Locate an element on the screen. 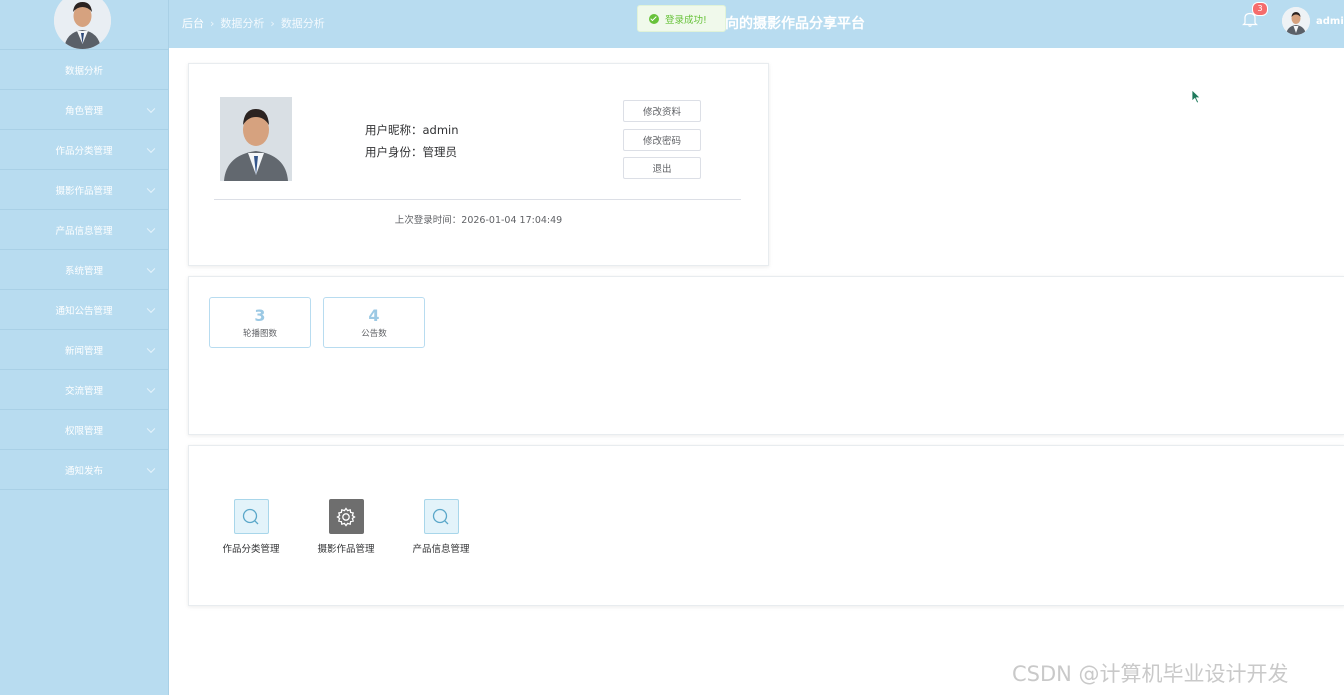 The height and width of the screenshot is (695, 1344). sidebar-item-label: 交流管理 is located at coordinates (83, 391).